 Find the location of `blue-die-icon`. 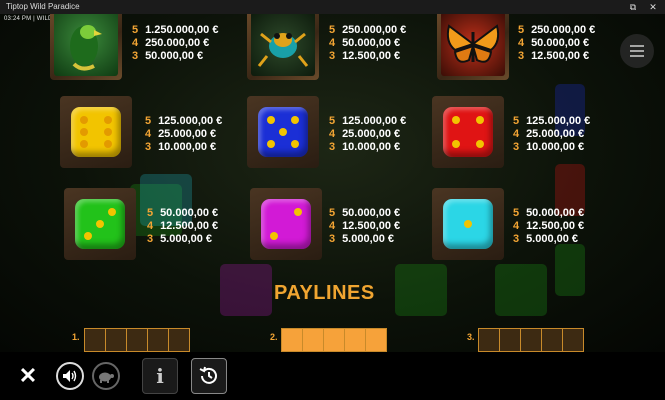

blue-die-icon is located at coordinates (283, 132).